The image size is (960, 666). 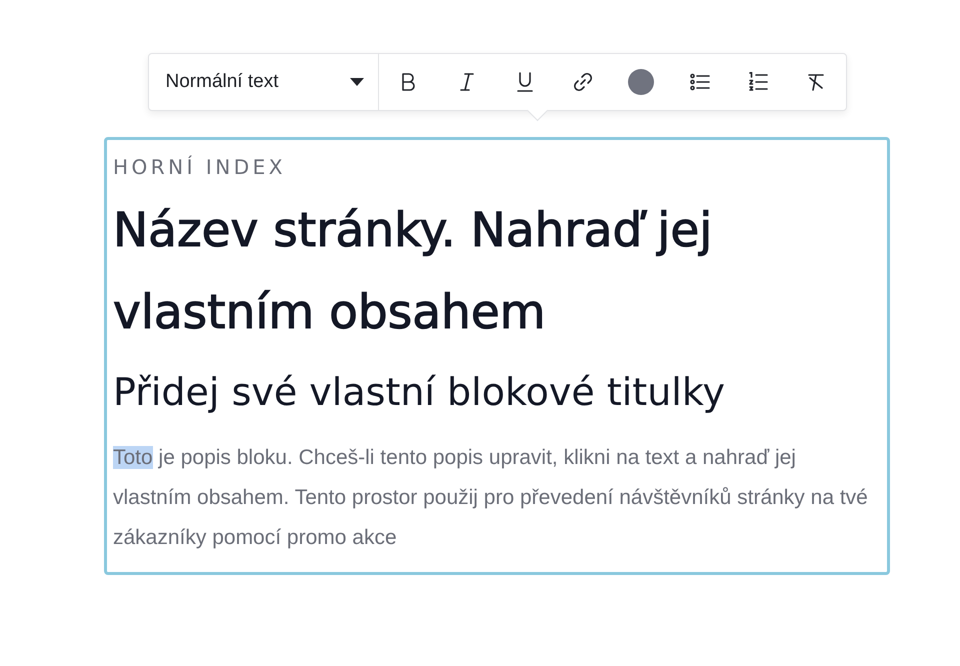 I want to click on italic-icon, so click(x=467, y=82).